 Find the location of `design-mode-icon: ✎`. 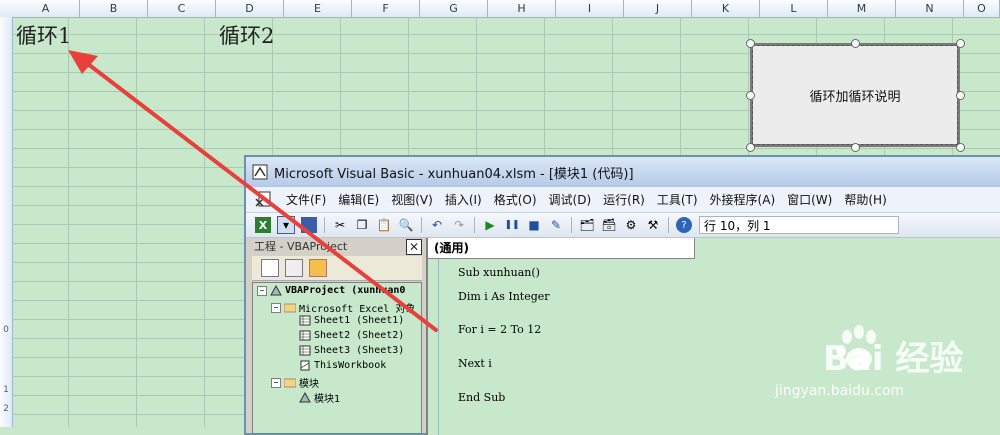

design-mode-icon: ✎ is located at coordinates (556, 225).